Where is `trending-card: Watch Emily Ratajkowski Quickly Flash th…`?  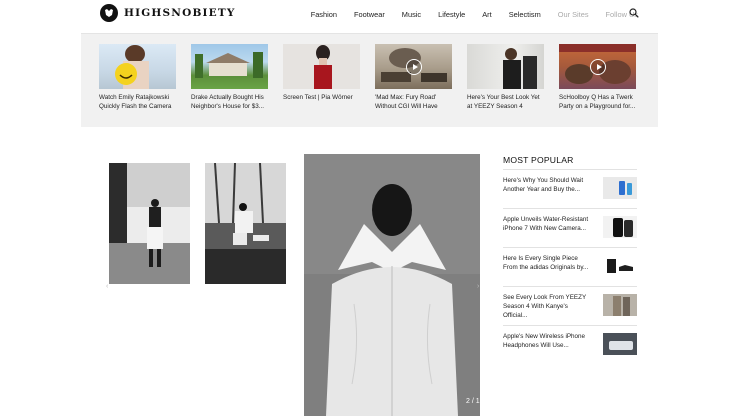
trending-card: Watch Emily Ratajkowski Quickly Flash th… is located at coordinates (137, 77).